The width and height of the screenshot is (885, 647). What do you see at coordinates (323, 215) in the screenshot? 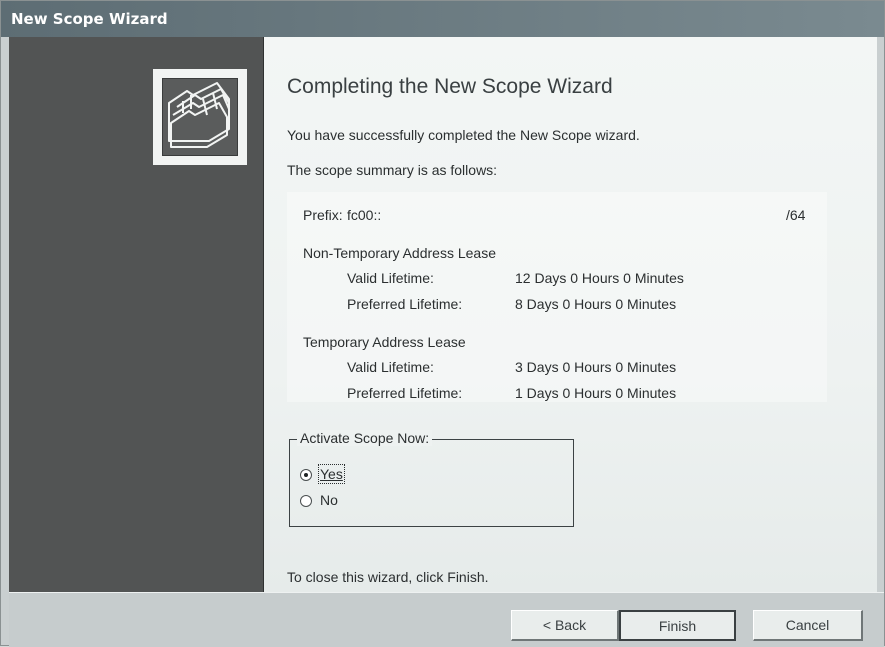
I see `prefix-label: Prefix:` at bounding box center [323, 215].